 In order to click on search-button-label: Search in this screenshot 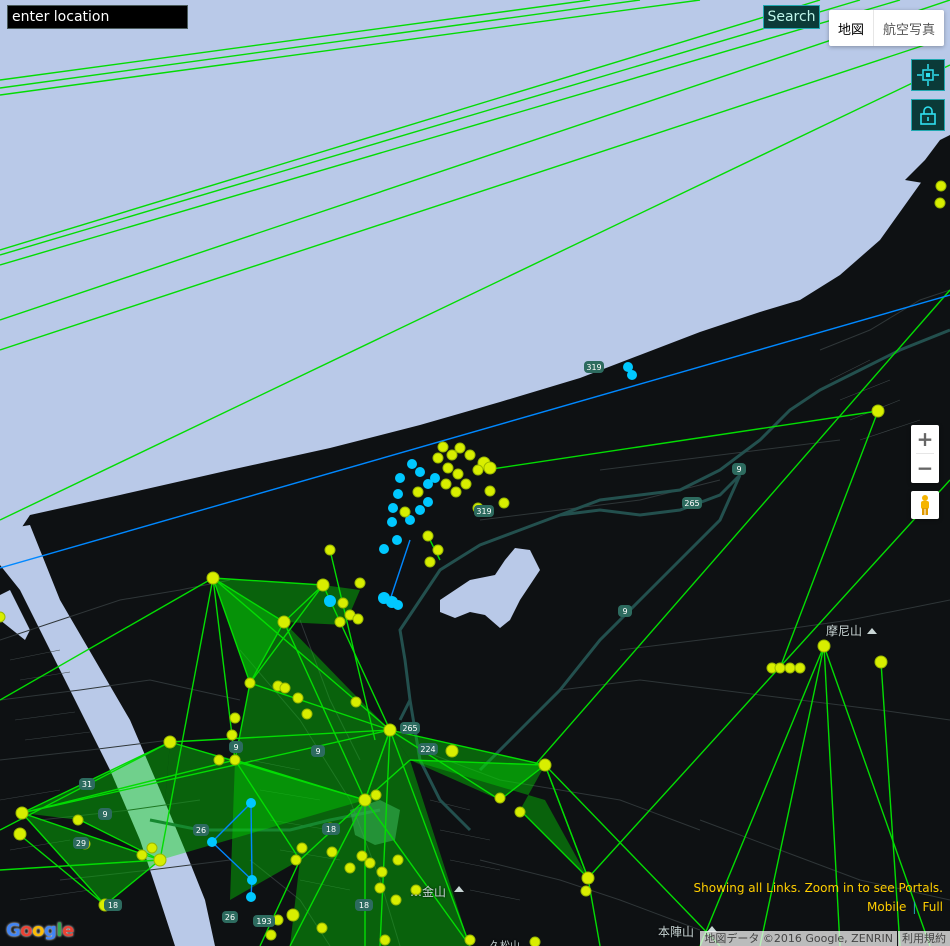, I will do `click(791, 17)`.